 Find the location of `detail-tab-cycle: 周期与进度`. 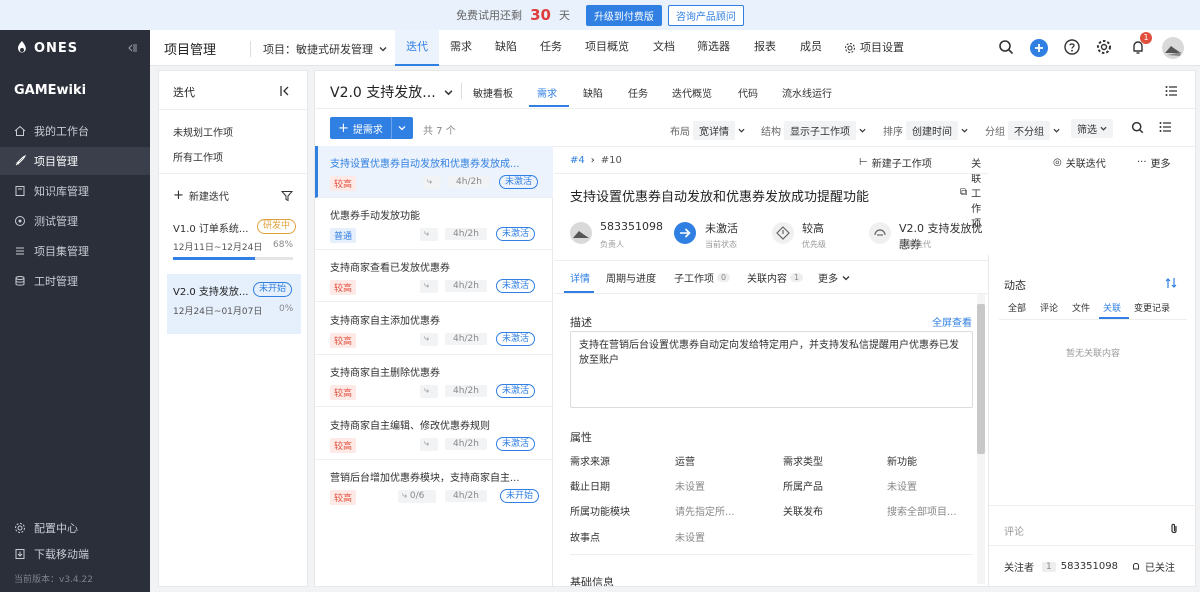

detail-tab-cycle: 周期与进度 is located at coordinates (631, 277).